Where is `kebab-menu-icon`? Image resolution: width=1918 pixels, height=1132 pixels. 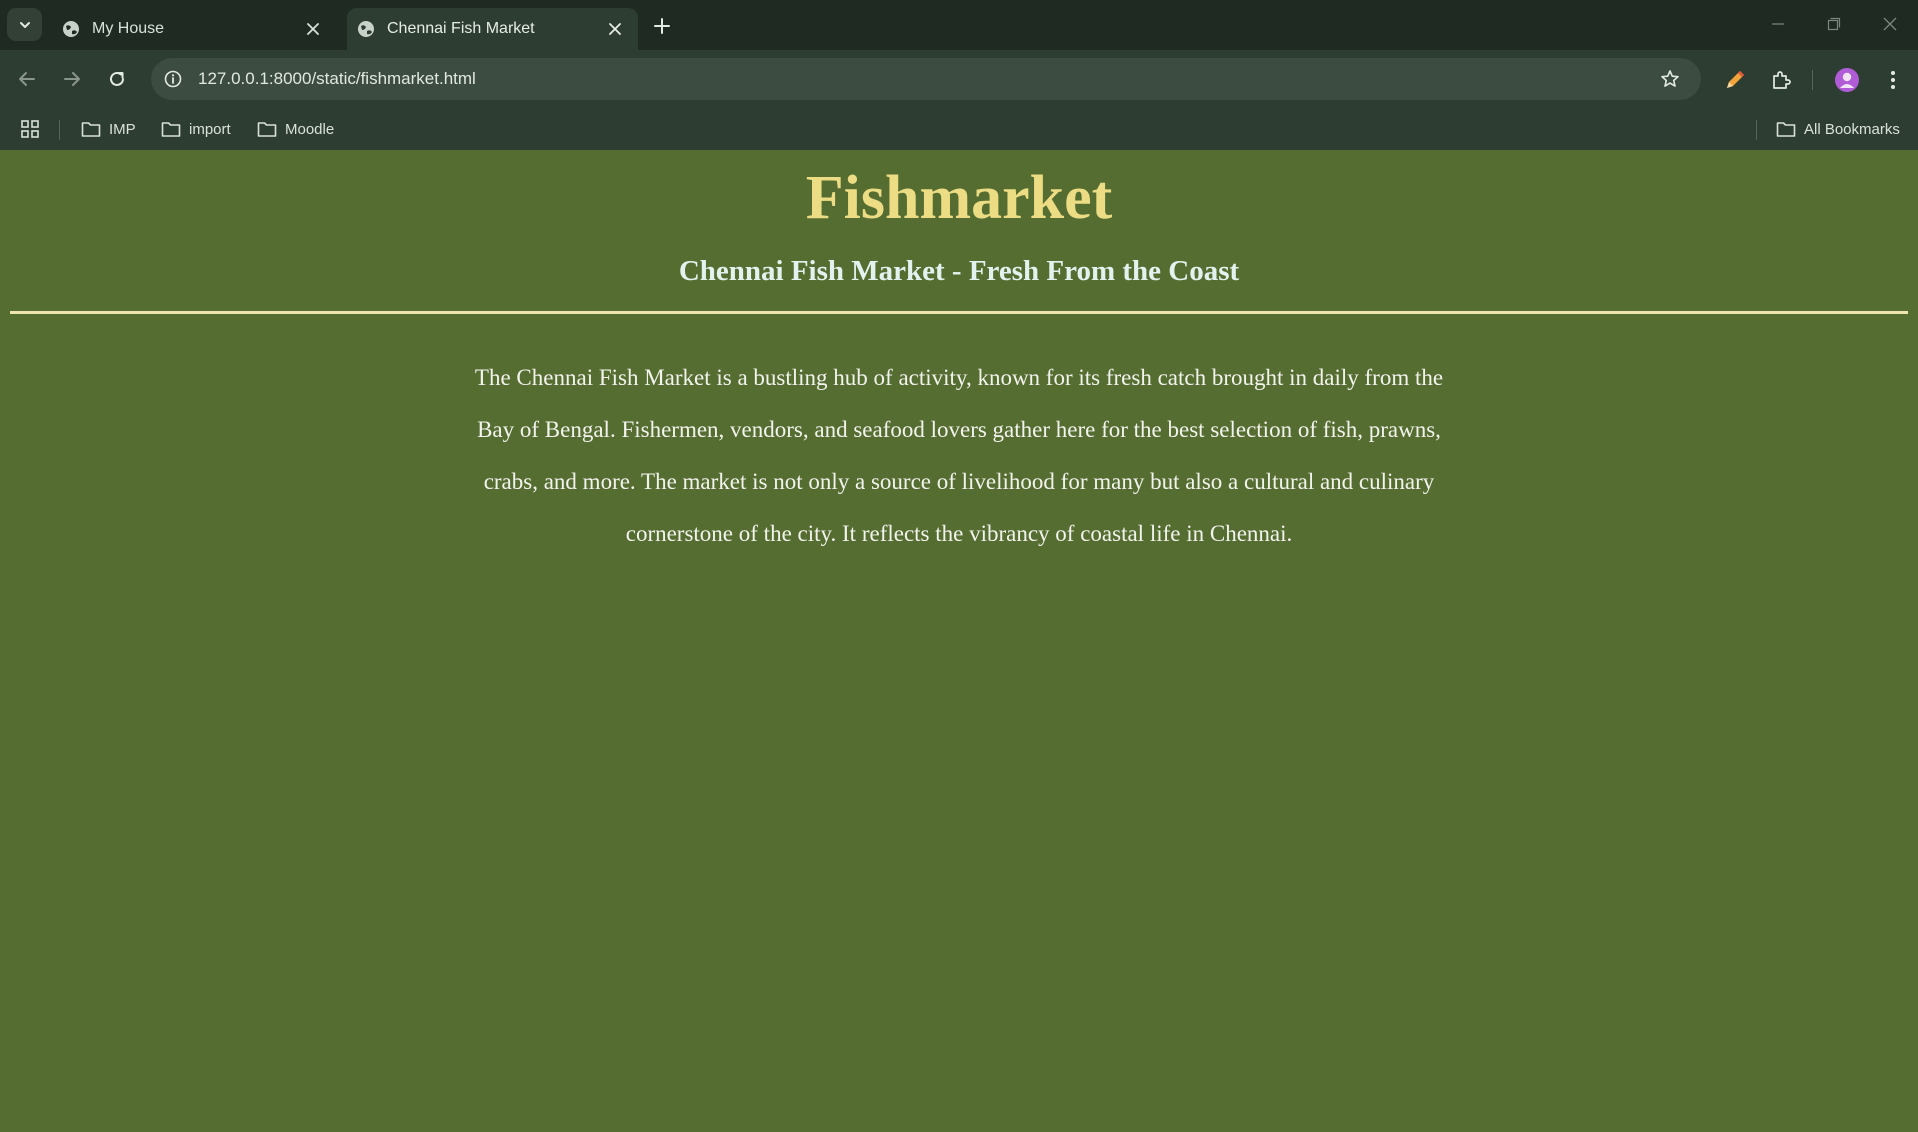 kebab-menu-icon is located at coordinates (1893, 80).